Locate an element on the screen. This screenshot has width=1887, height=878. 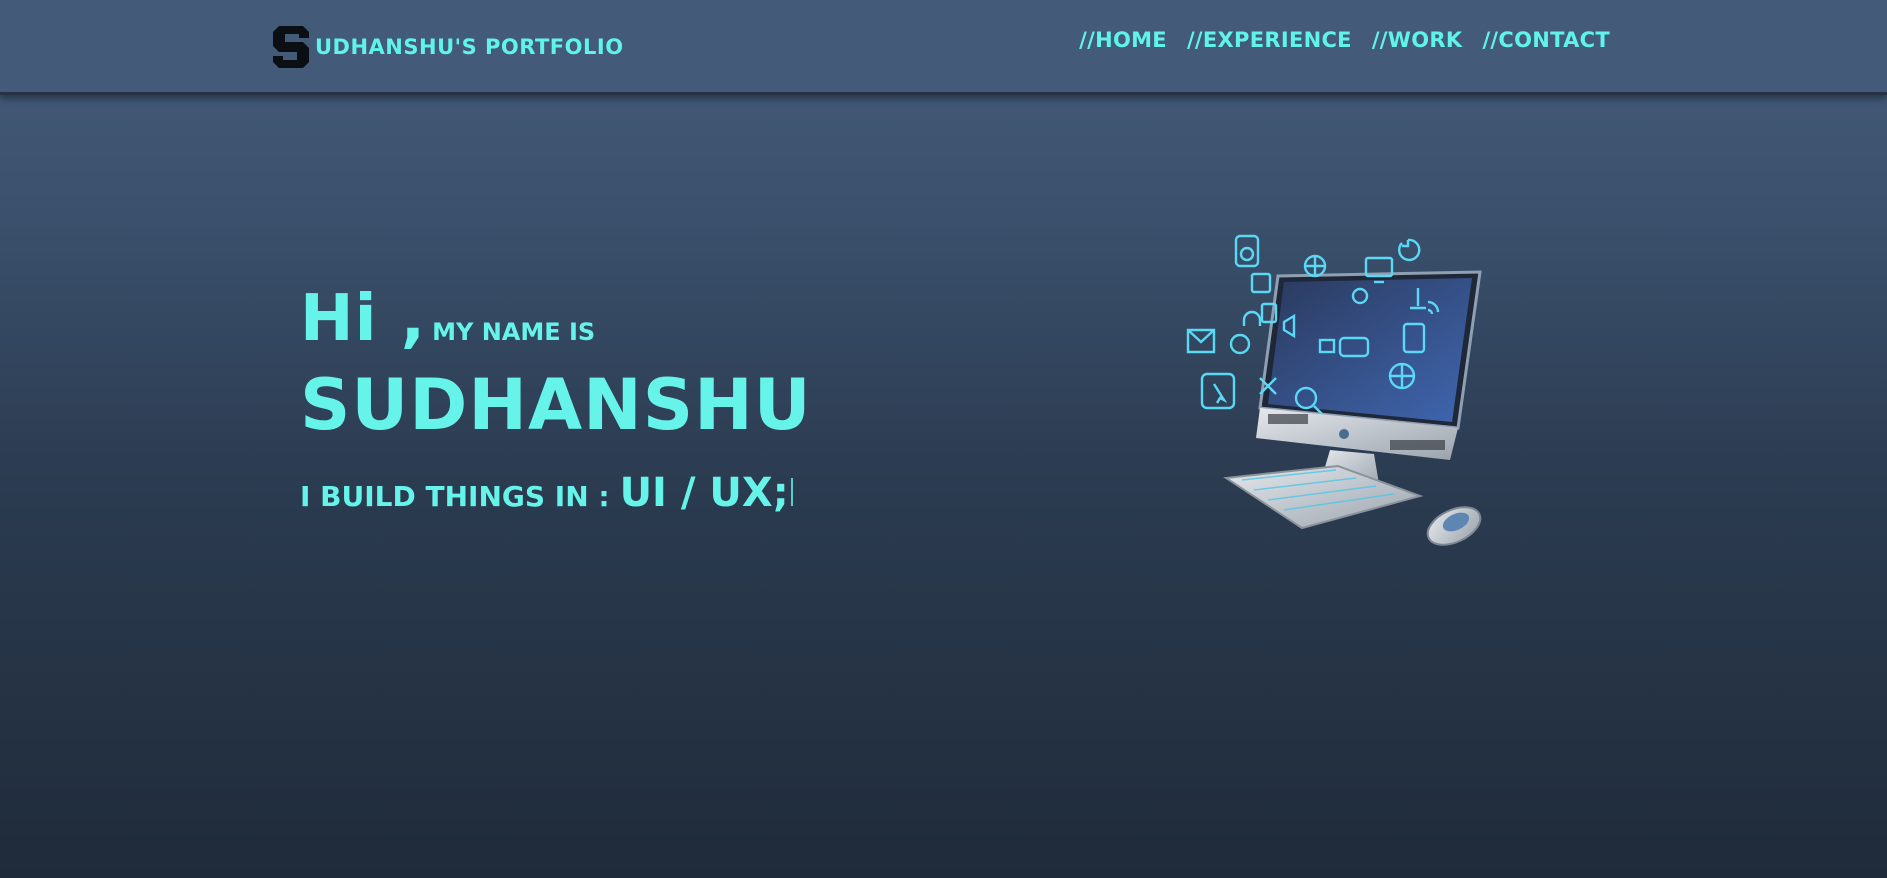
nav-home-link: //HOME is located at coordinates (1123, 40).